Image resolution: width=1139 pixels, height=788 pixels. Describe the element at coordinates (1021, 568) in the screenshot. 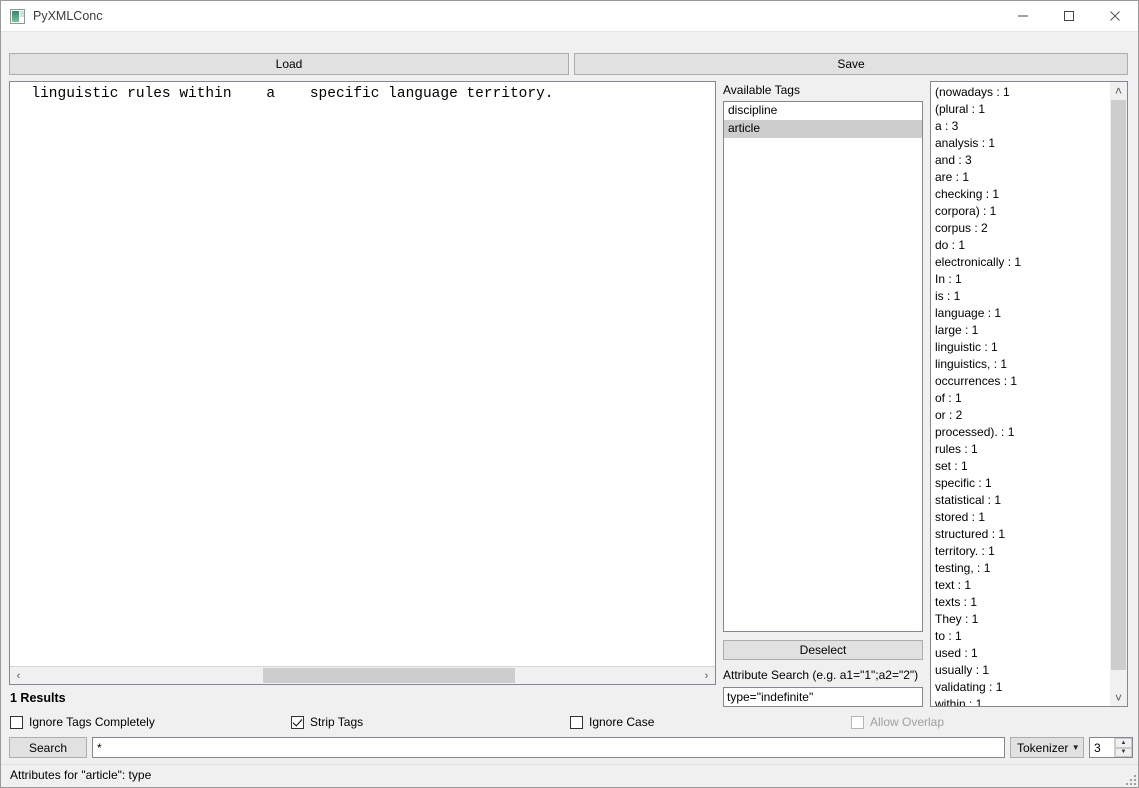

I see `frequency-item: testing, : 1` at that location.